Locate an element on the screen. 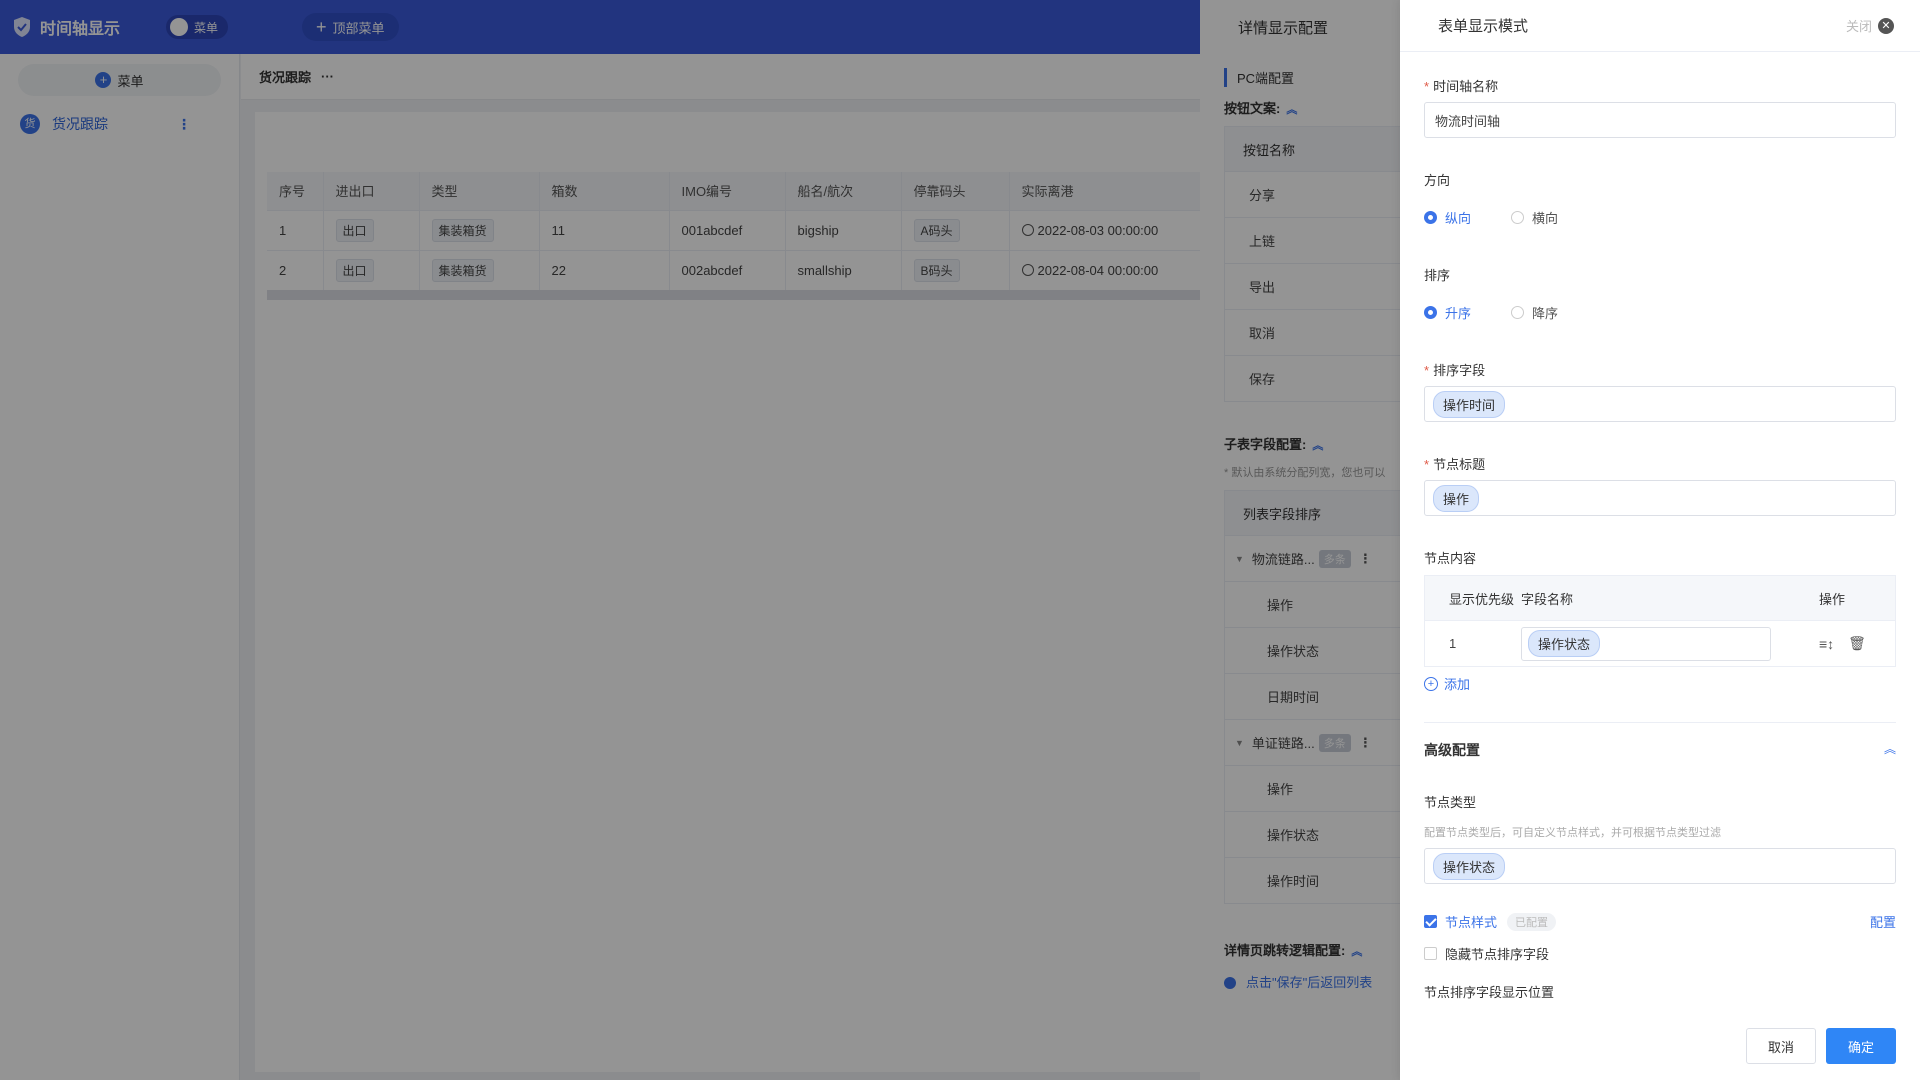  col-header: 操作 is located at coordinates (1832, 599).